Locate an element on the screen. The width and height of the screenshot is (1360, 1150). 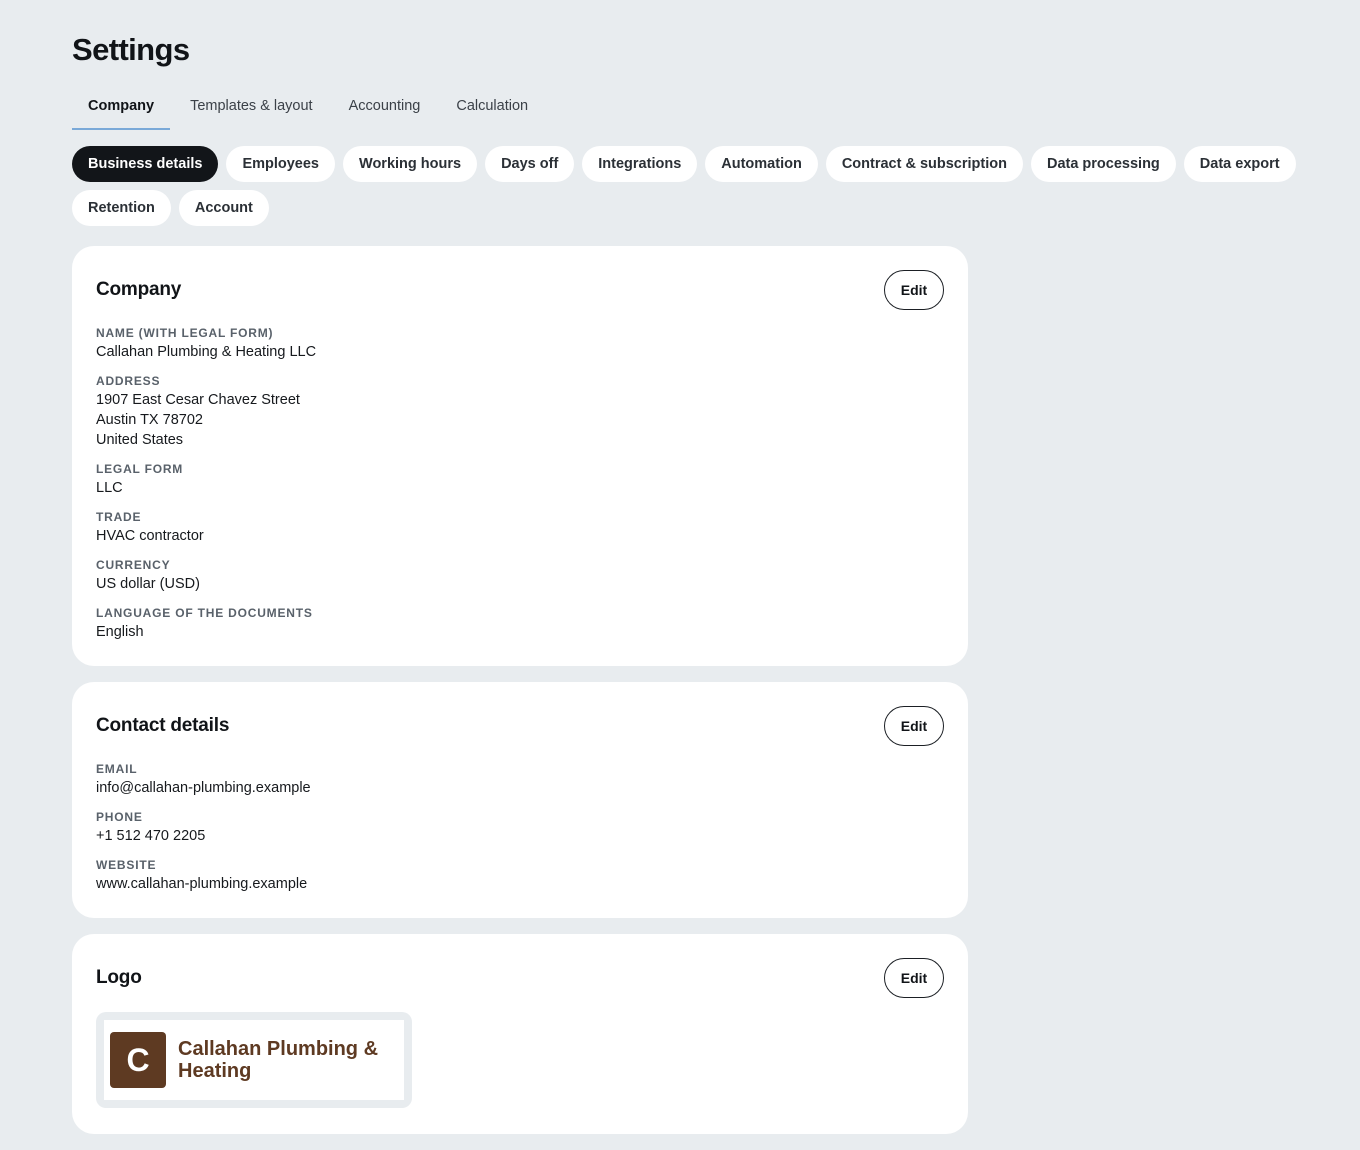
logo-preview: C Callahan Plumbing & Heating is located at coordinates (254, 1060).